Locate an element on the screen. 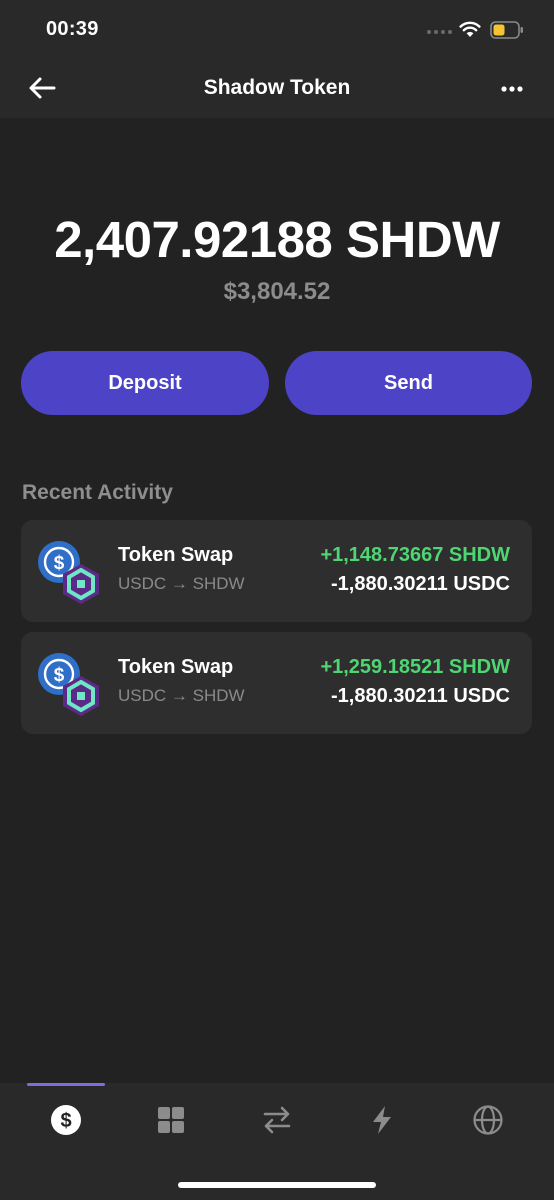 The image size is (554, 1200). swap-arrows-icon is located at coordinates (277, 1120).